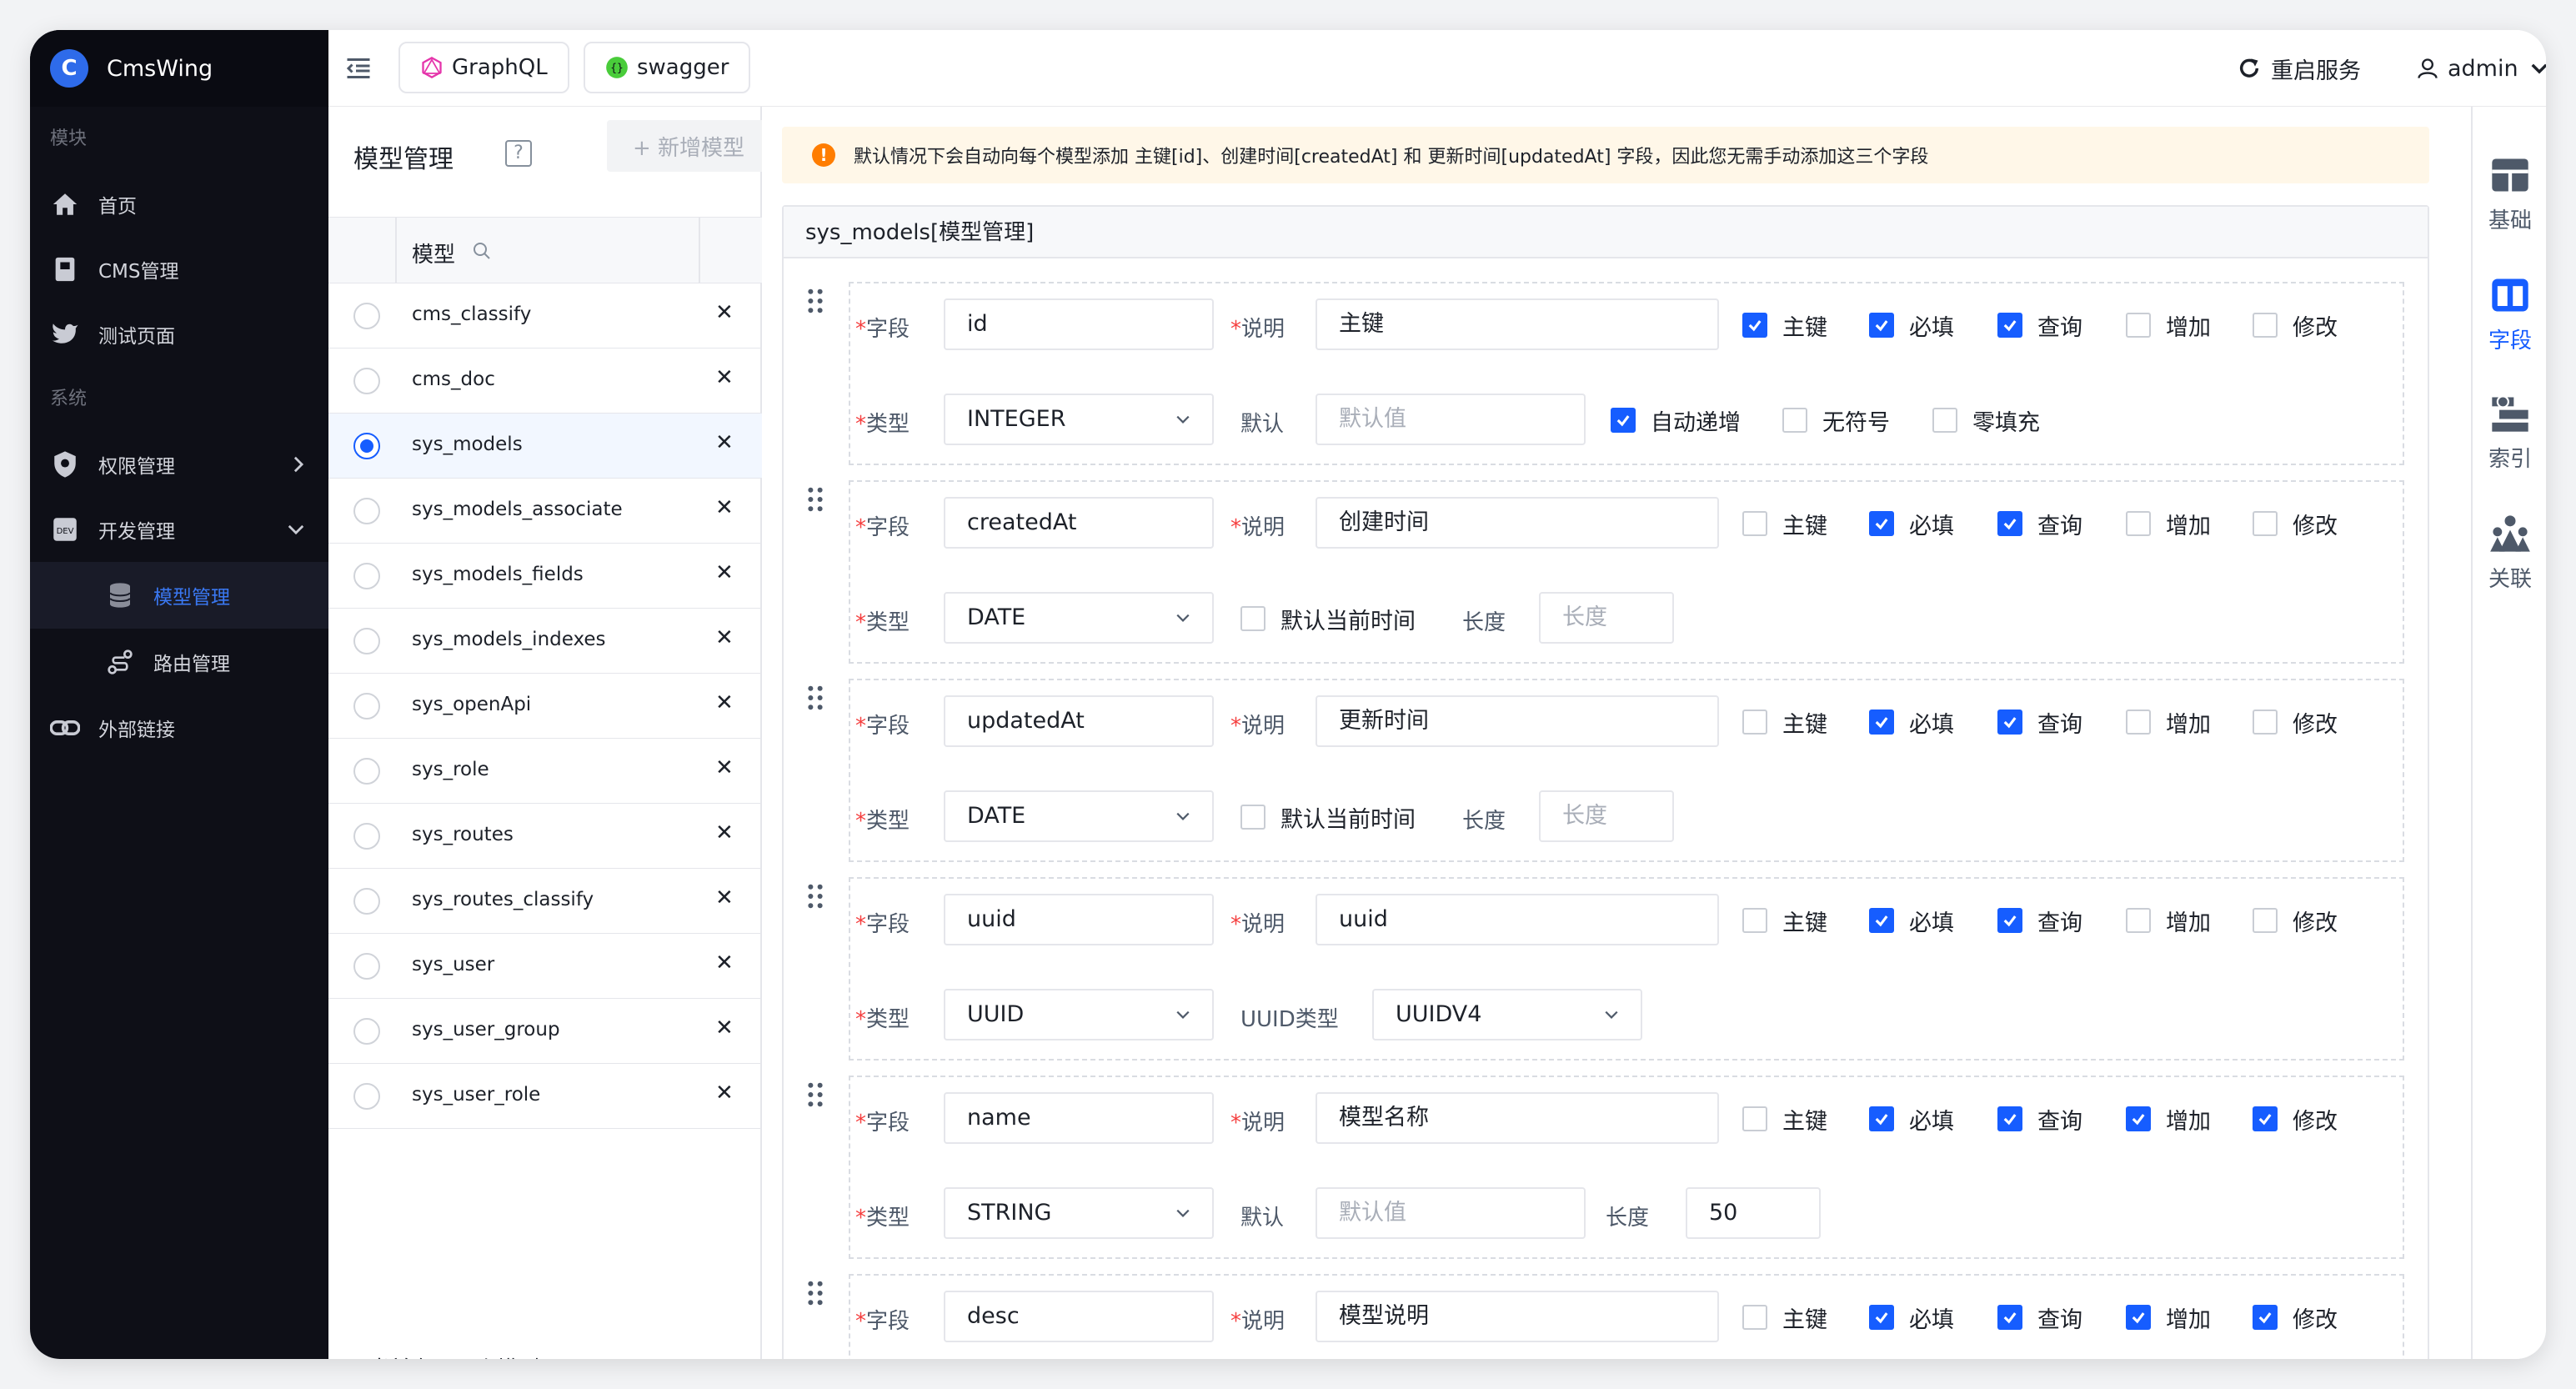 The width and height of the screenshot is (2576, 1389). What do you see at coordinates (179, 727) in the screenshot?
I see `sidebar-item-external-links: 外部链接` at bounding box center [179, 727].